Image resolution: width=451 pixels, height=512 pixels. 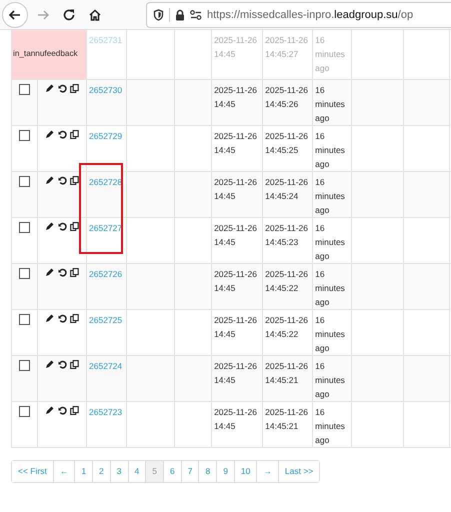 I want to click on page-link: 5, so click(x=154, y=471).